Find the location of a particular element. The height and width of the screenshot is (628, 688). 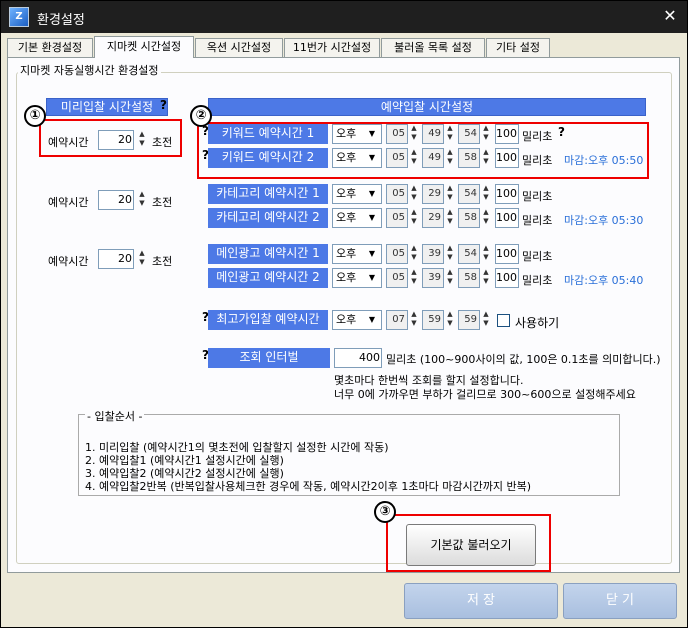

schedule-deadline: 마감:오후 05:40 is located at coordinates (604, 280).